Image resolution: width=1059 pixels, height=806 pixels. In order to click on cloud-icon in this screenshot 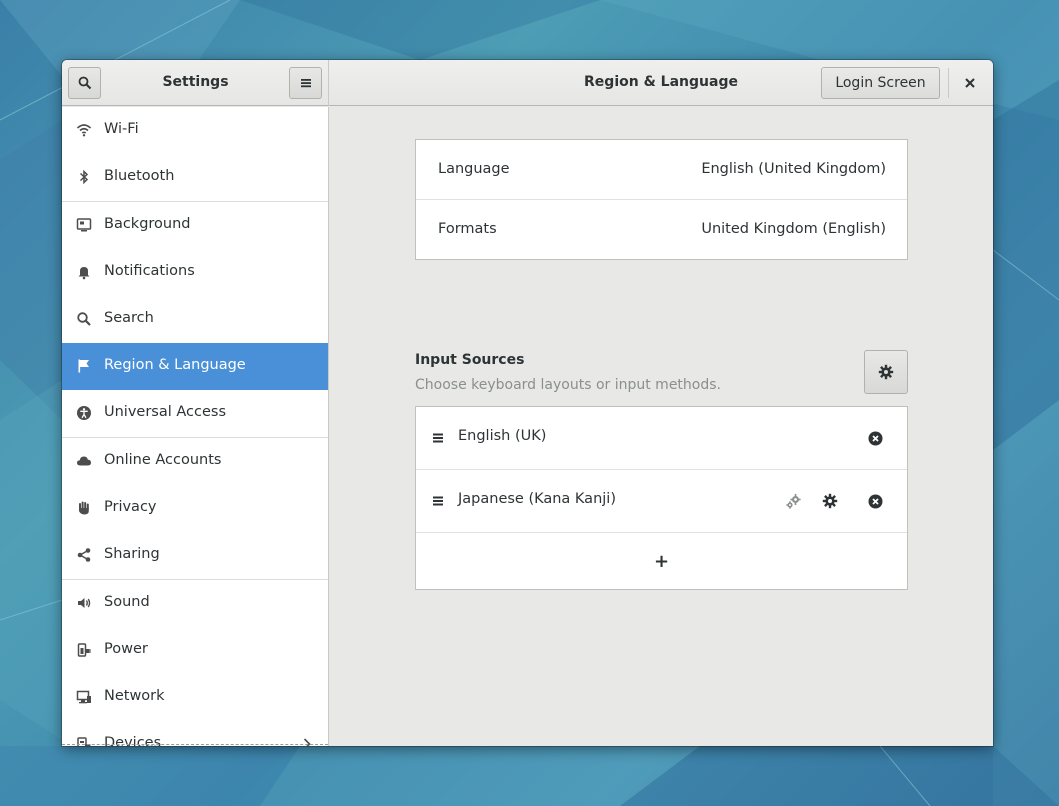, I will do `click(84, 461)`.